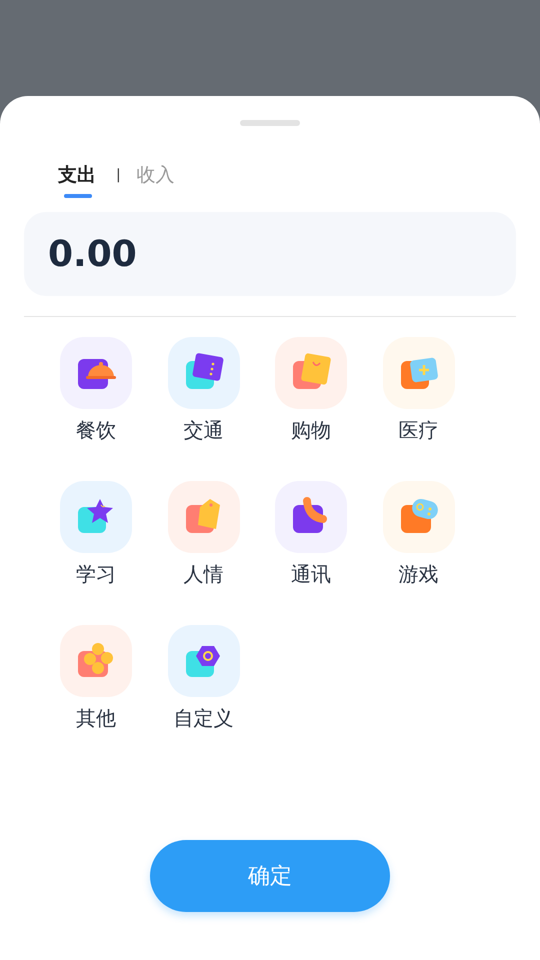 The image size is (540, 960). I want to click on amount-field: 0.00, so click(270, 254).